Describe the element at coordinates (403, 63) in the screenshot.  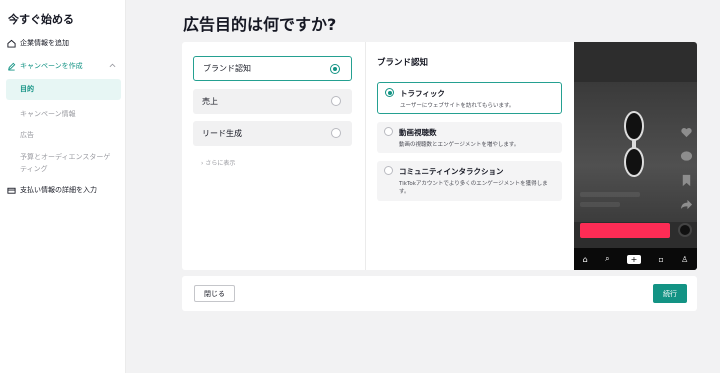
I see `detail-title: ブランド認知` at that location.